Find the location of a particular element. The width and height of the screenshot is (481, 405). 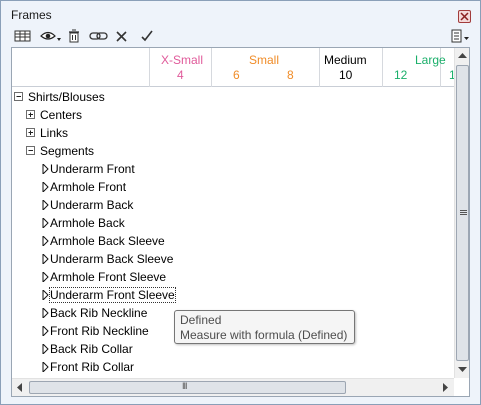

horizontal-scroll-thumb: III is located at coordinates (187, 387).